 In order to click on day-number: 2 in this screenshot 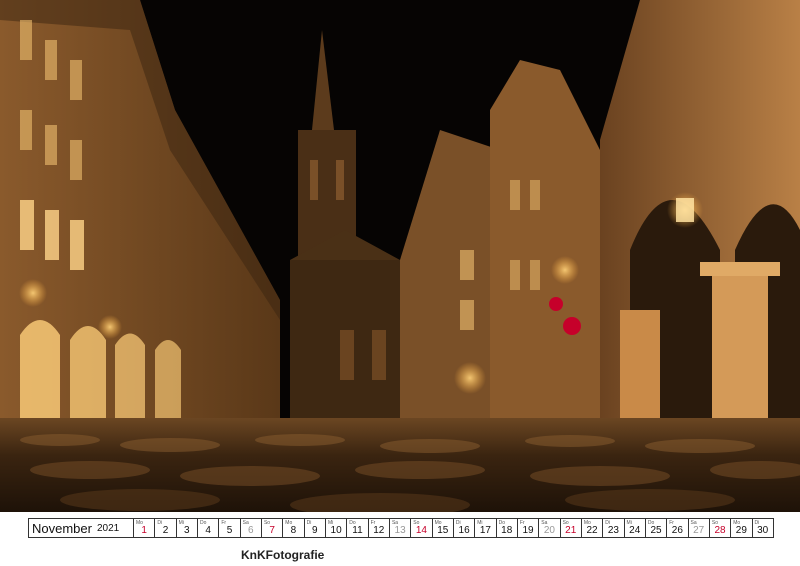, I will do `click(165, 530)`.